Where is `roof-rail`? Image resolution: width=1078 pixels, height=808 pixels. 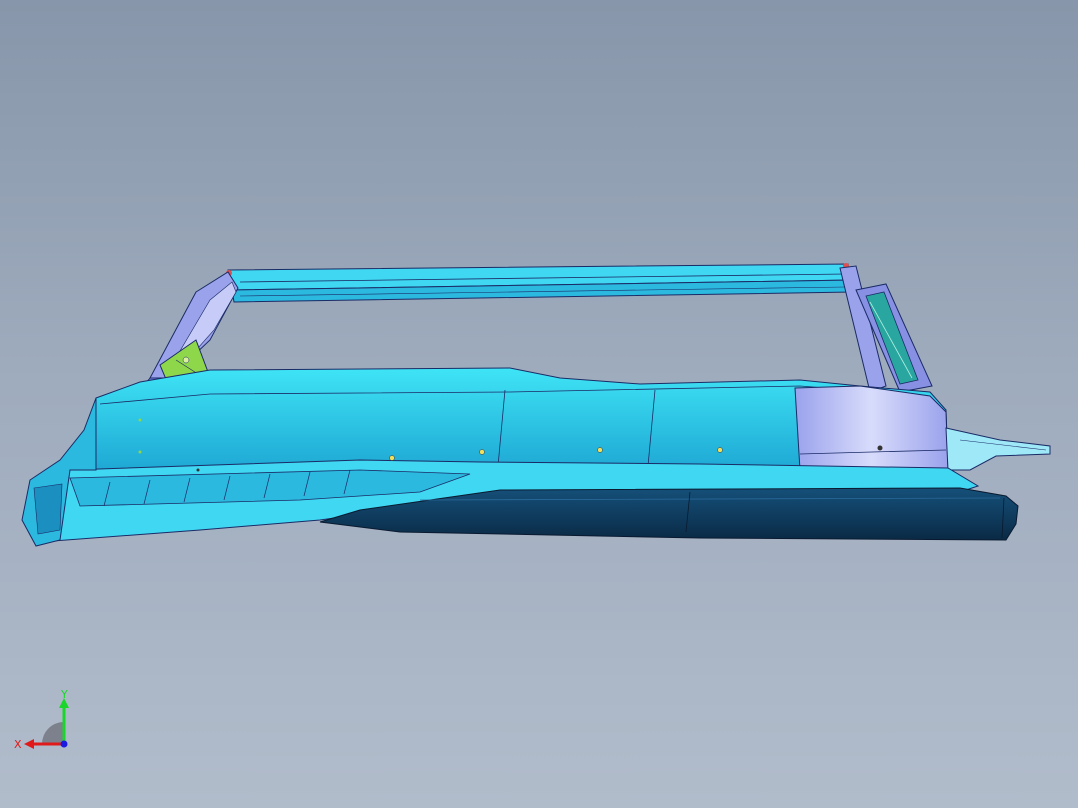
roof-rail is located at coordinates (539, 283).